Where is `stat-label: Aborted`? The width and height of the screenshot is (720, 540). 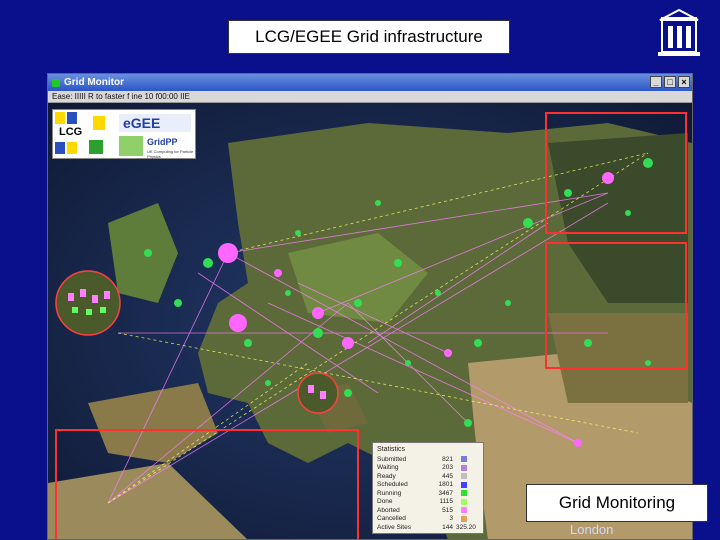
stat-label: Aborted is located at coordinates (388, 510).